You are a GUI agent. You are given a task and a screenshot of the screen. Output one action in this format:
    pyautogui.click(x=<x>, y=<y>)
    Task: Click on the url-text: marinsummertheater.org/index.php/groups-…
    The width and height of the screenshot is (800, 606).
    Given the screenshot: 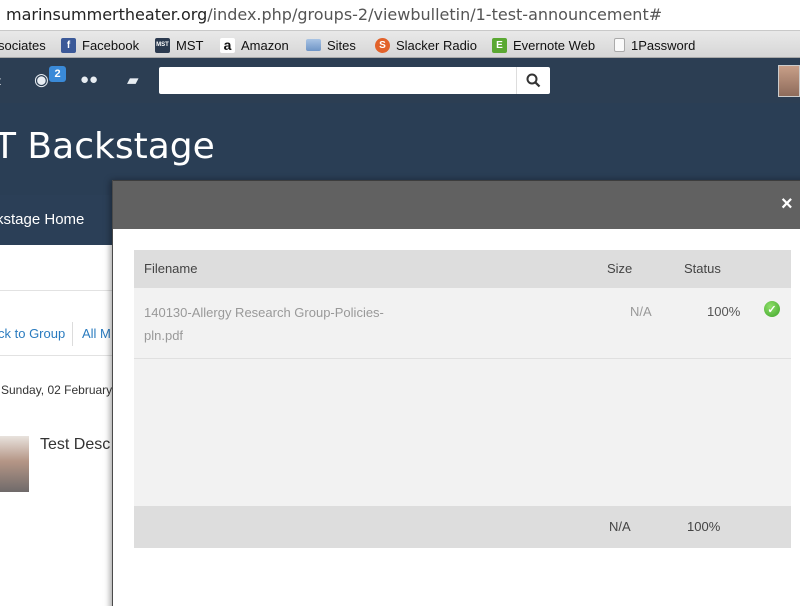 What is the action you would take?
    pyautogui.click(x=334, y=14)
    